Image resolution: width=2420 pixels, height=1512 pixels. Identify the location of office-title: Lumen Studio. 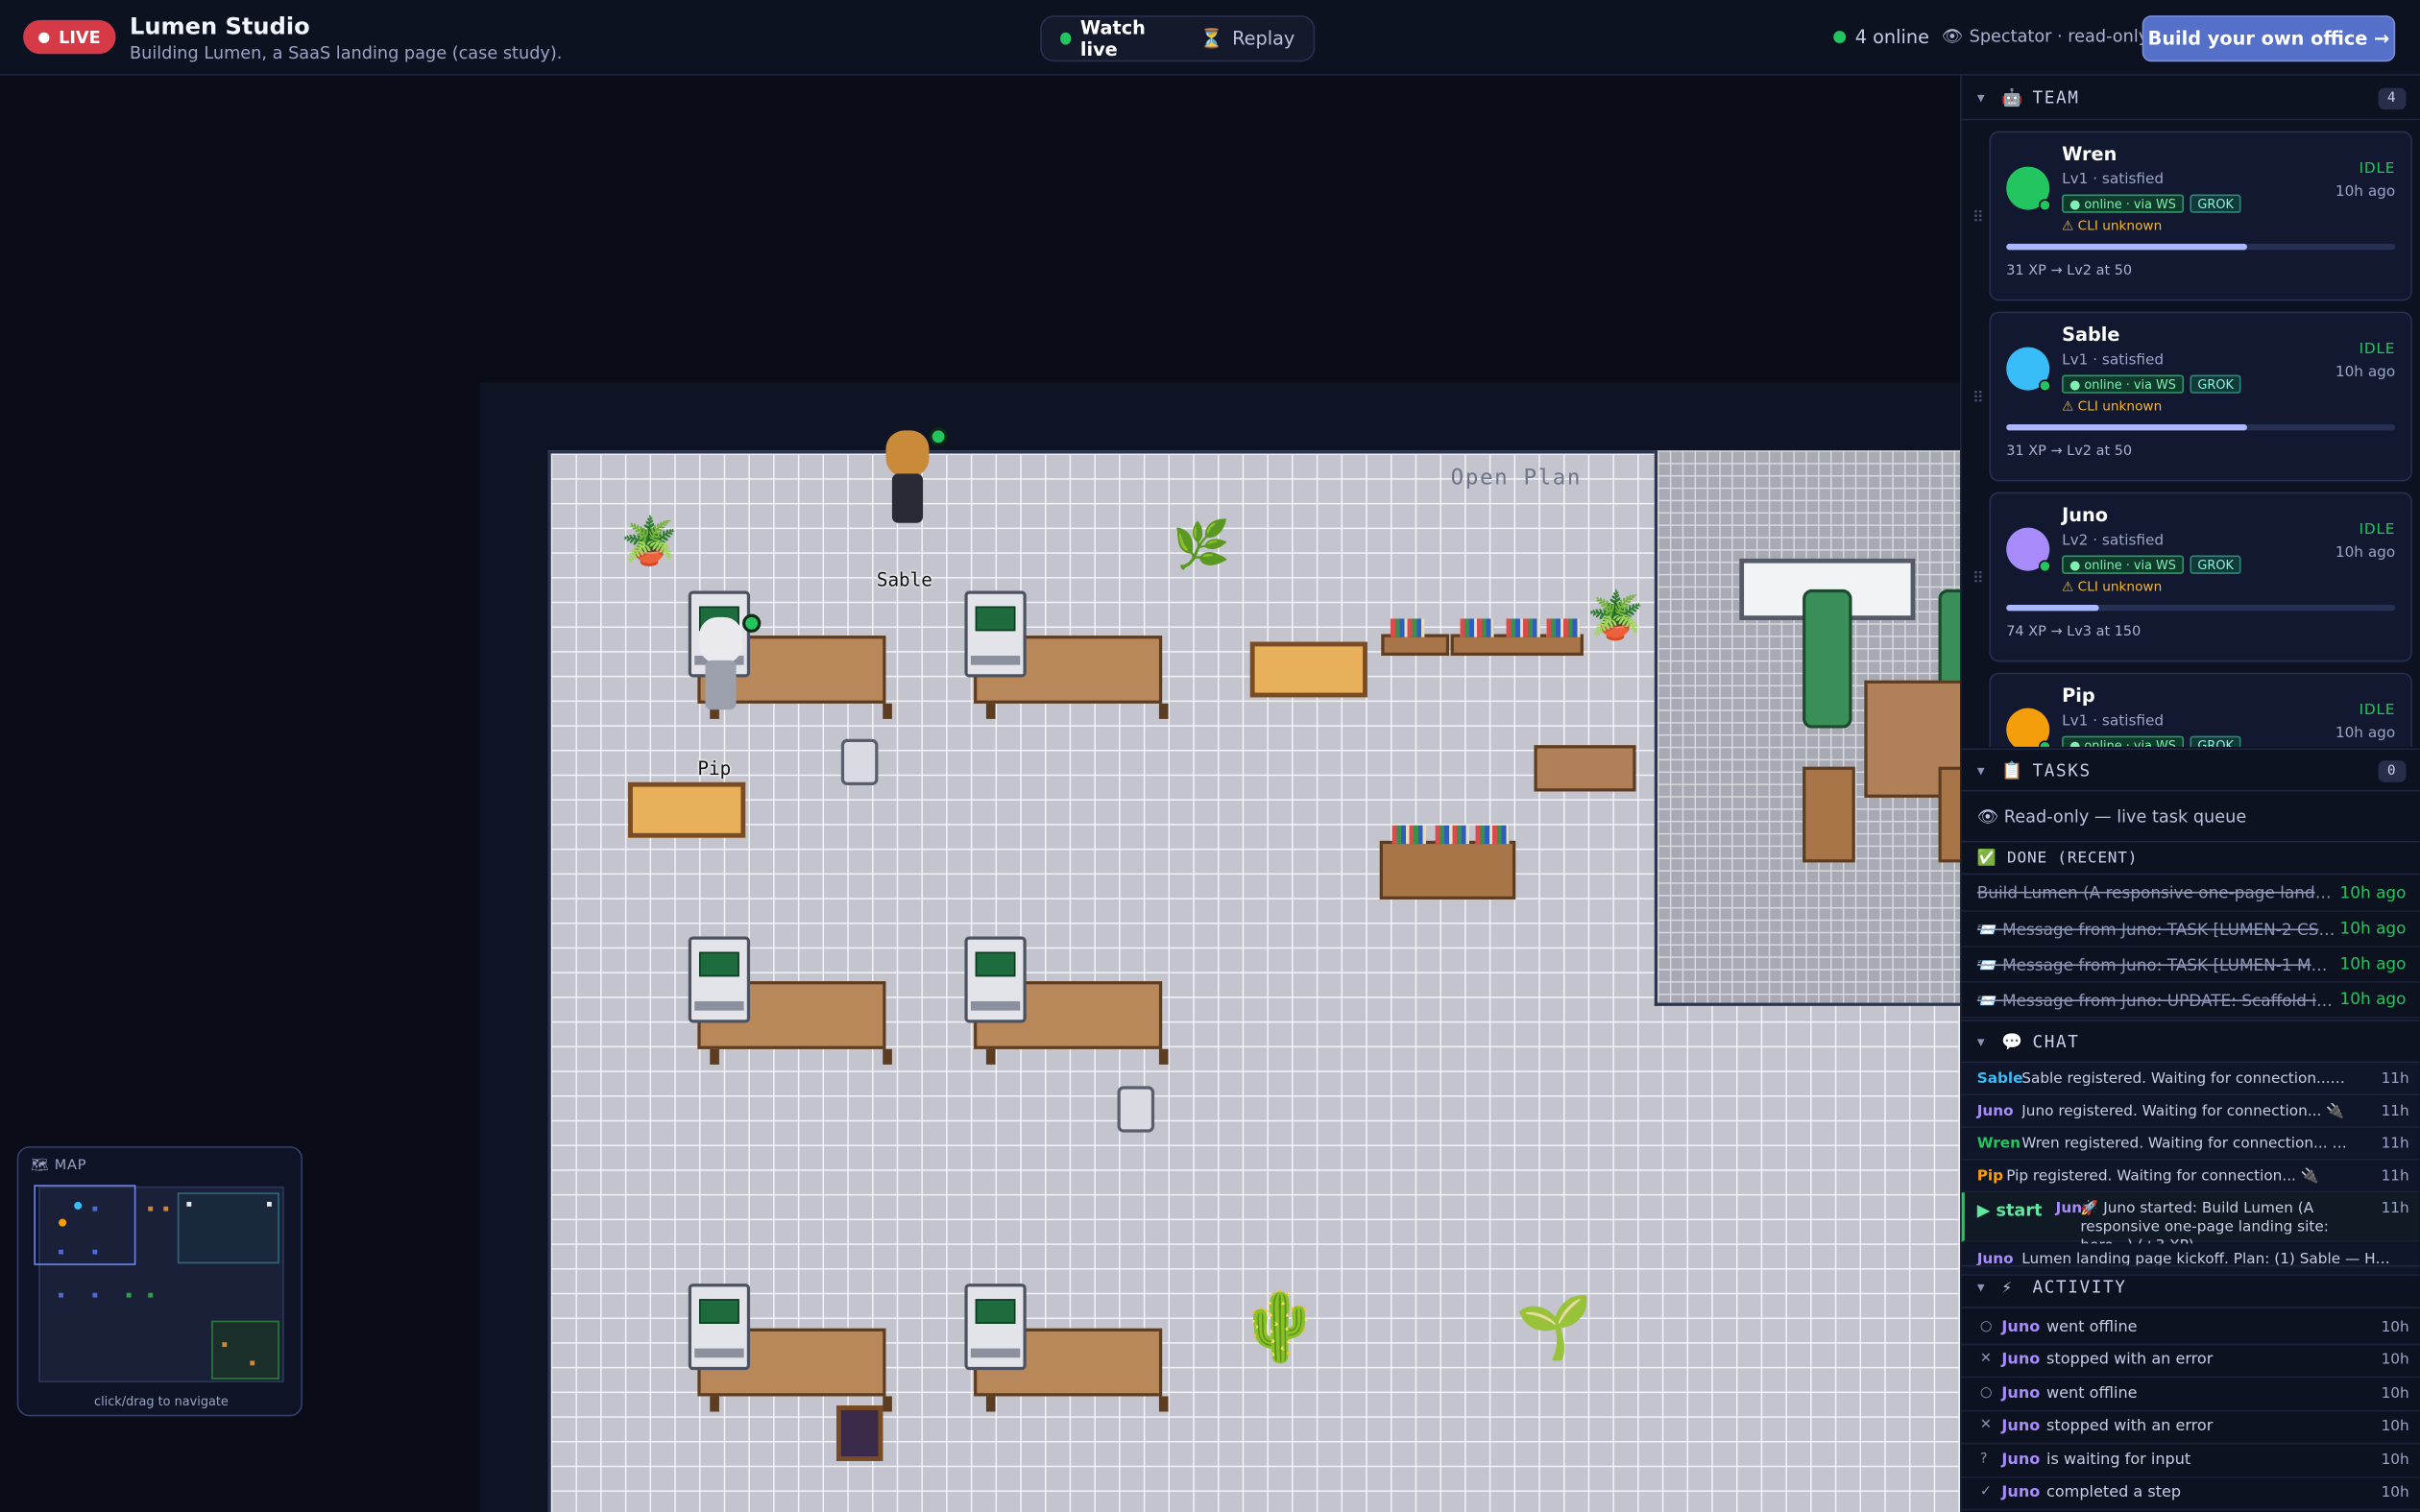
(219, 26).